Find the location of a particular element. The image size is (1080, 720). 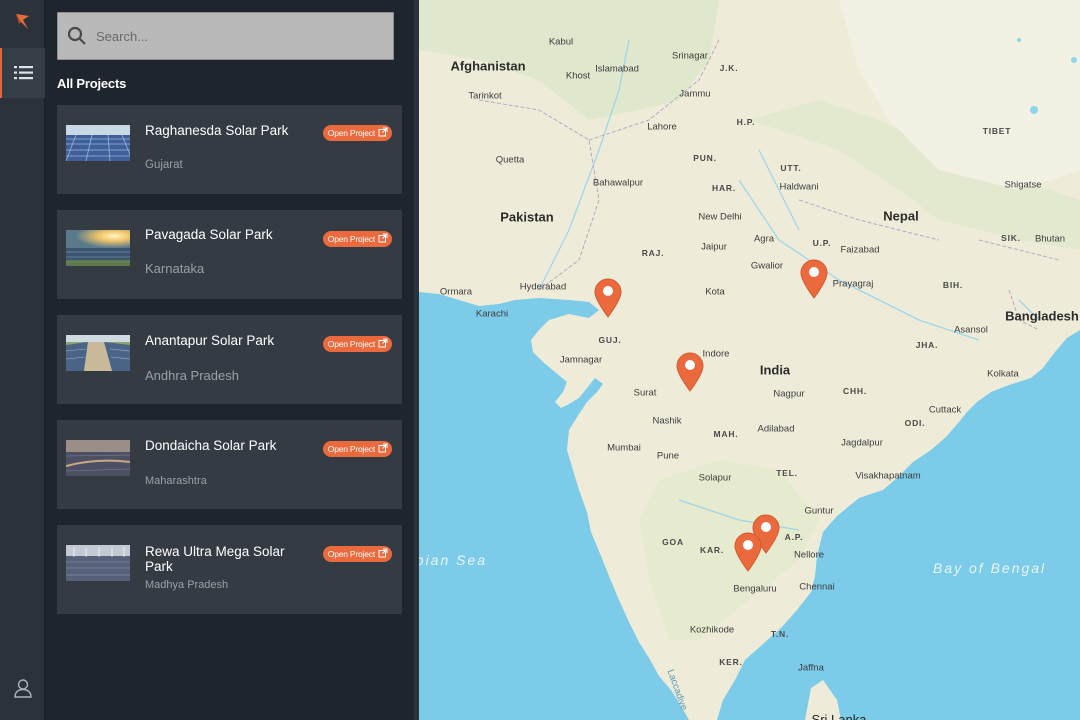

project-name: Raghanesda Solar Park is located at coordinates (217, 130).